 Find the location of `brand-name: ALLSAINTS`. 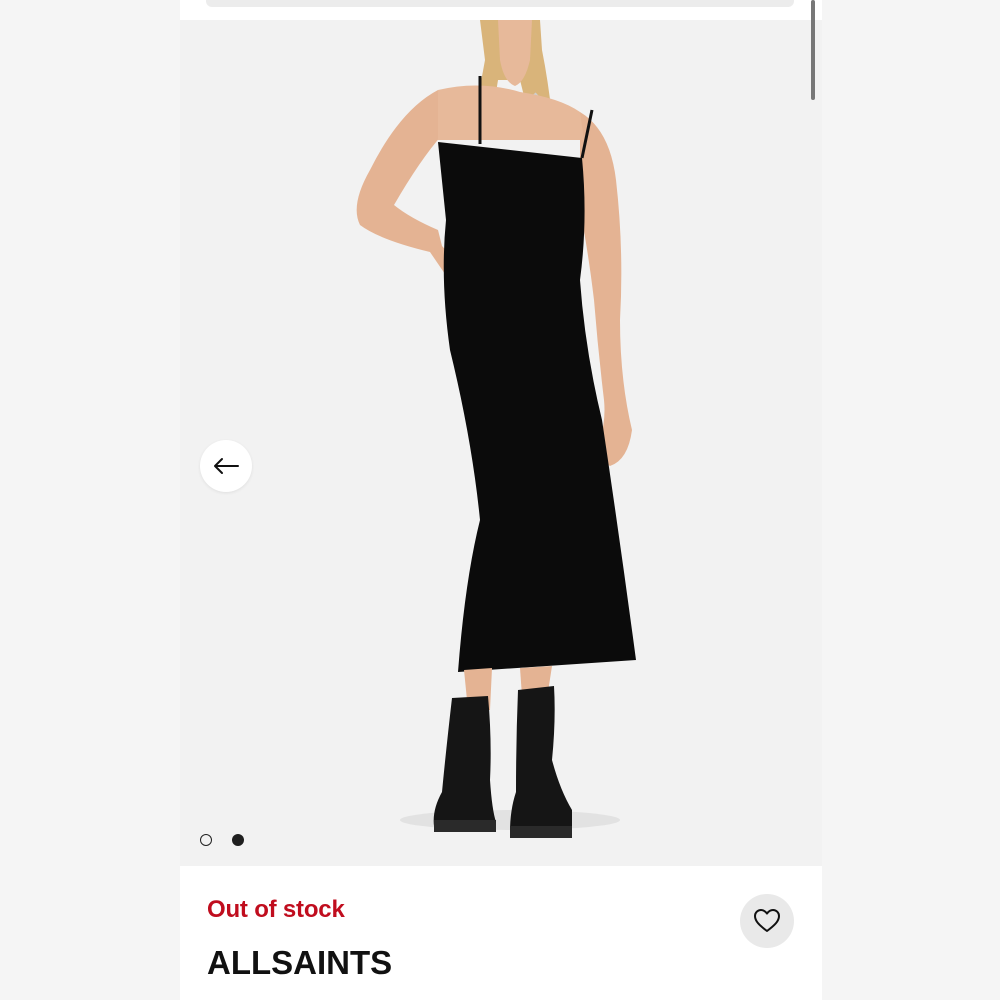

brand-name: ALLSAINTS is located at coordinates (299, 963).